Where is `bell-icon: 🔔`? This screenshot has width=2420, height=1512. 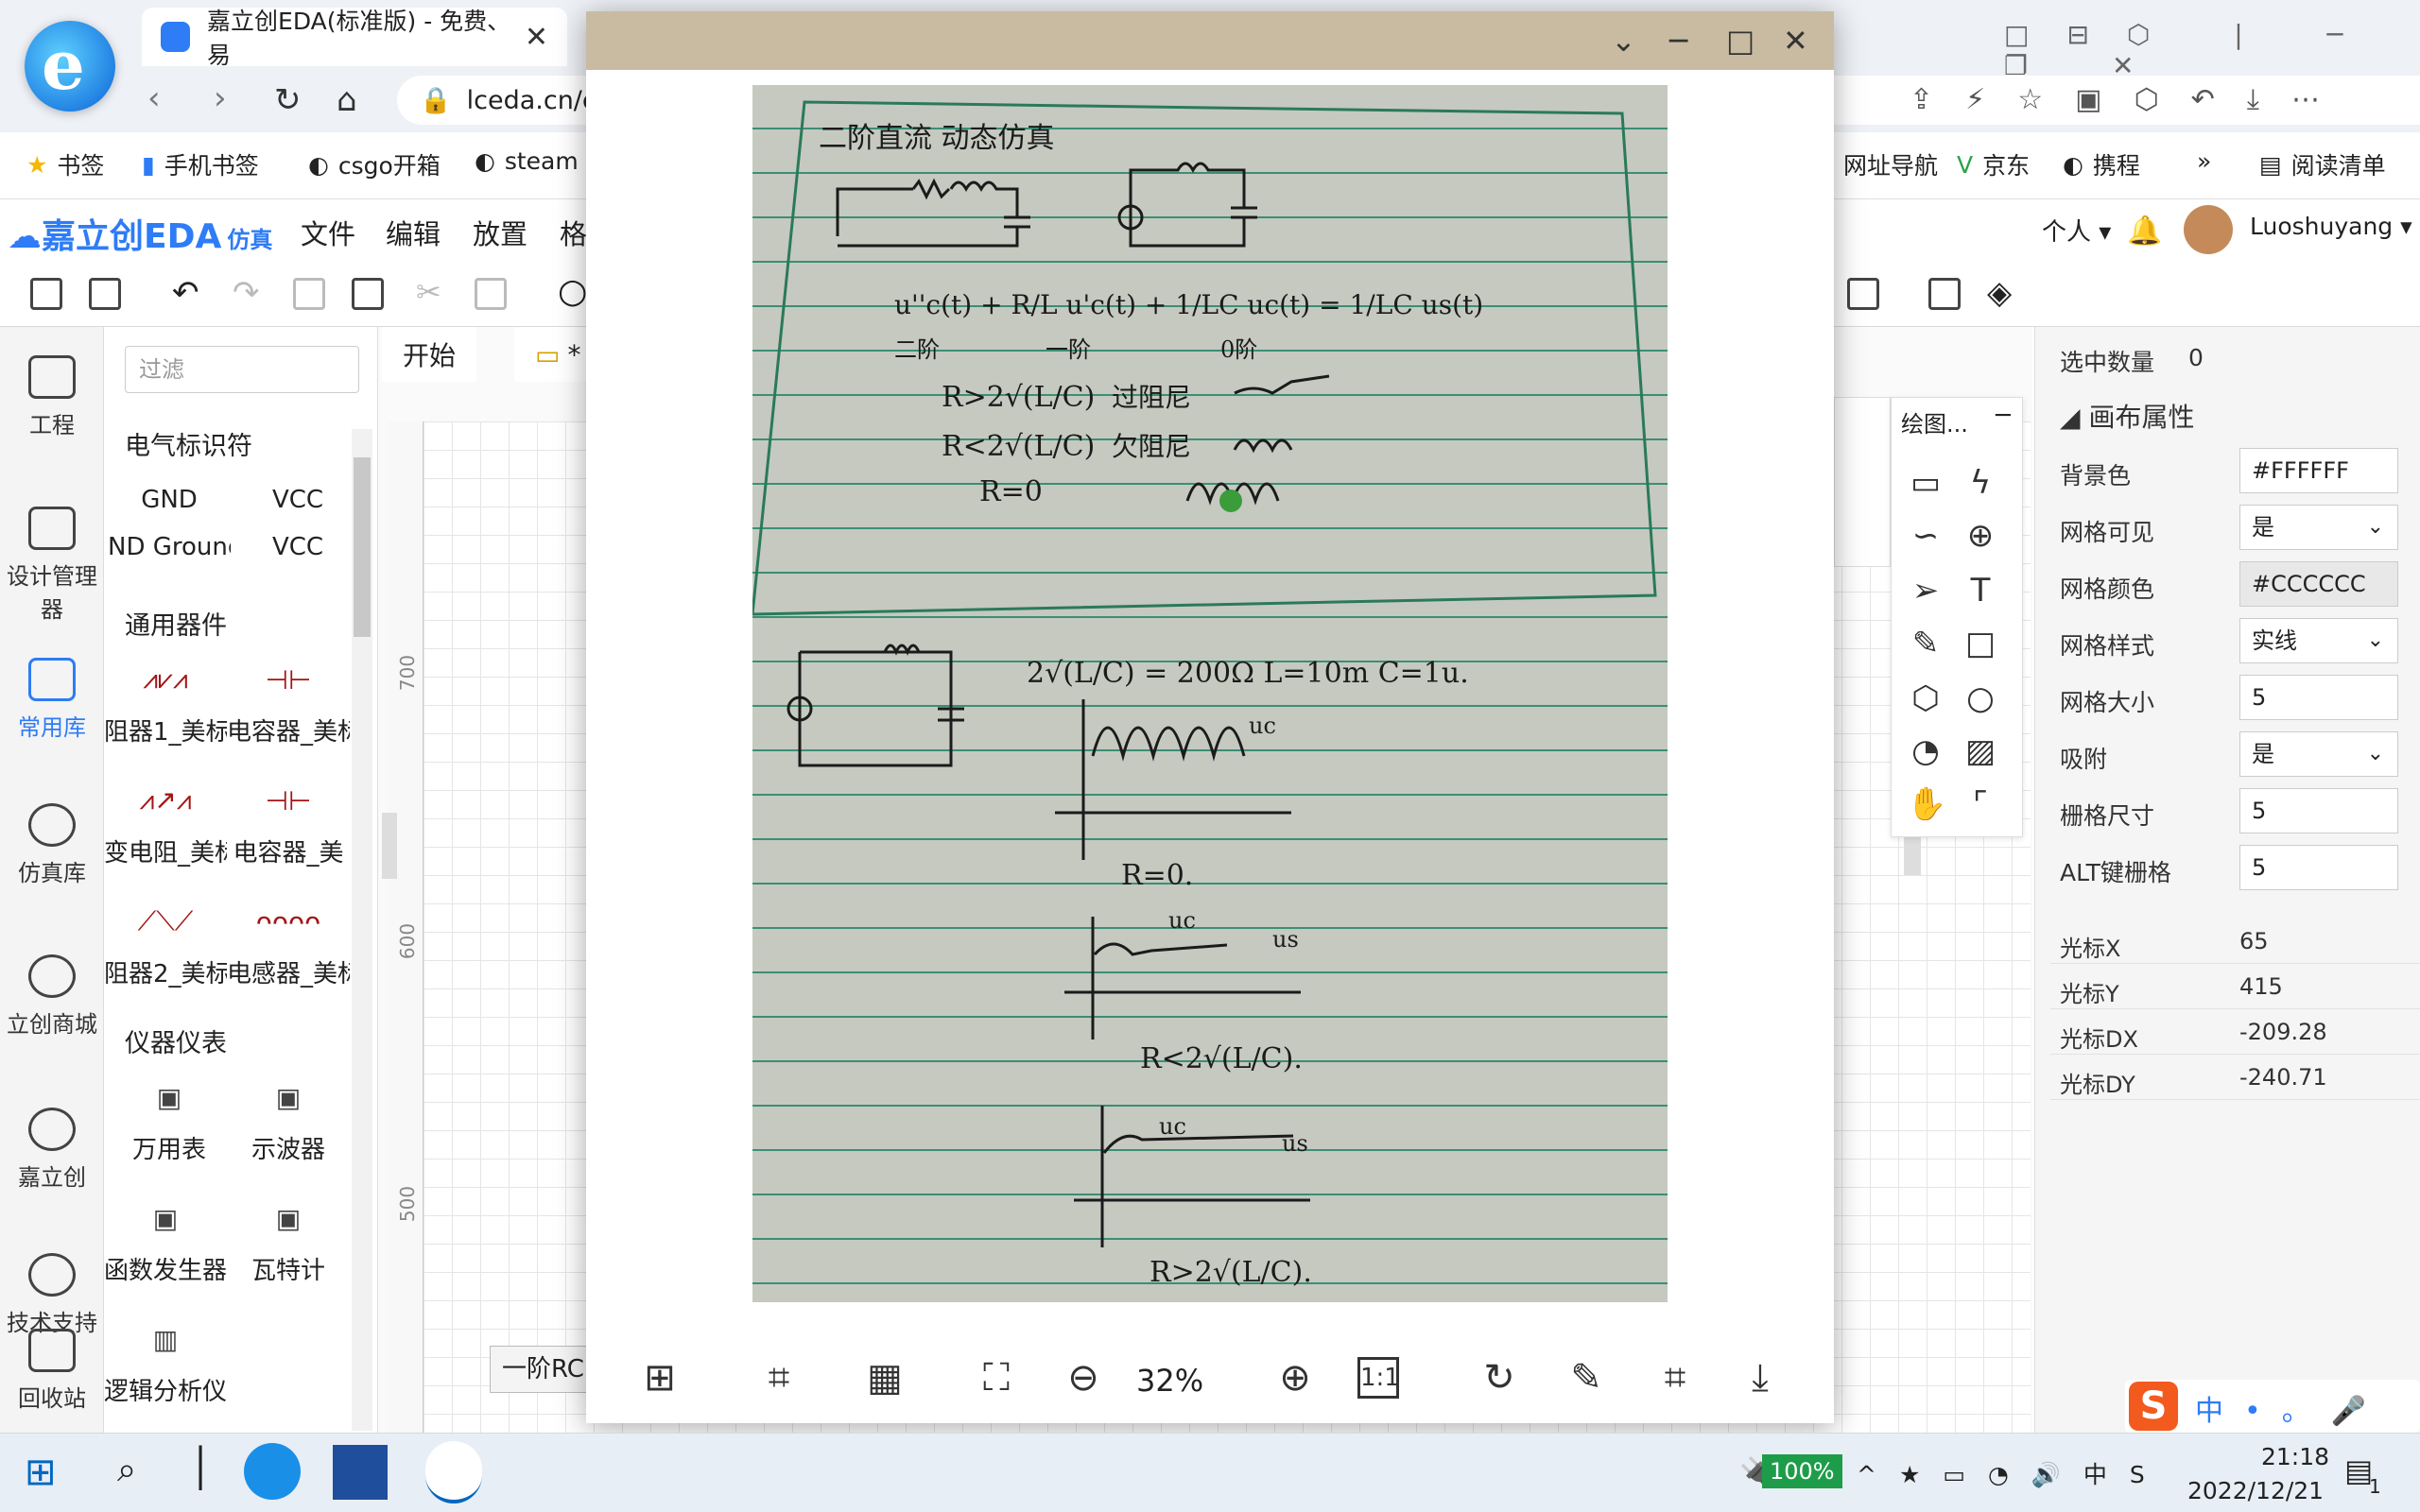 bell-icon: 🔔 is located at coordinates (2145, 231).